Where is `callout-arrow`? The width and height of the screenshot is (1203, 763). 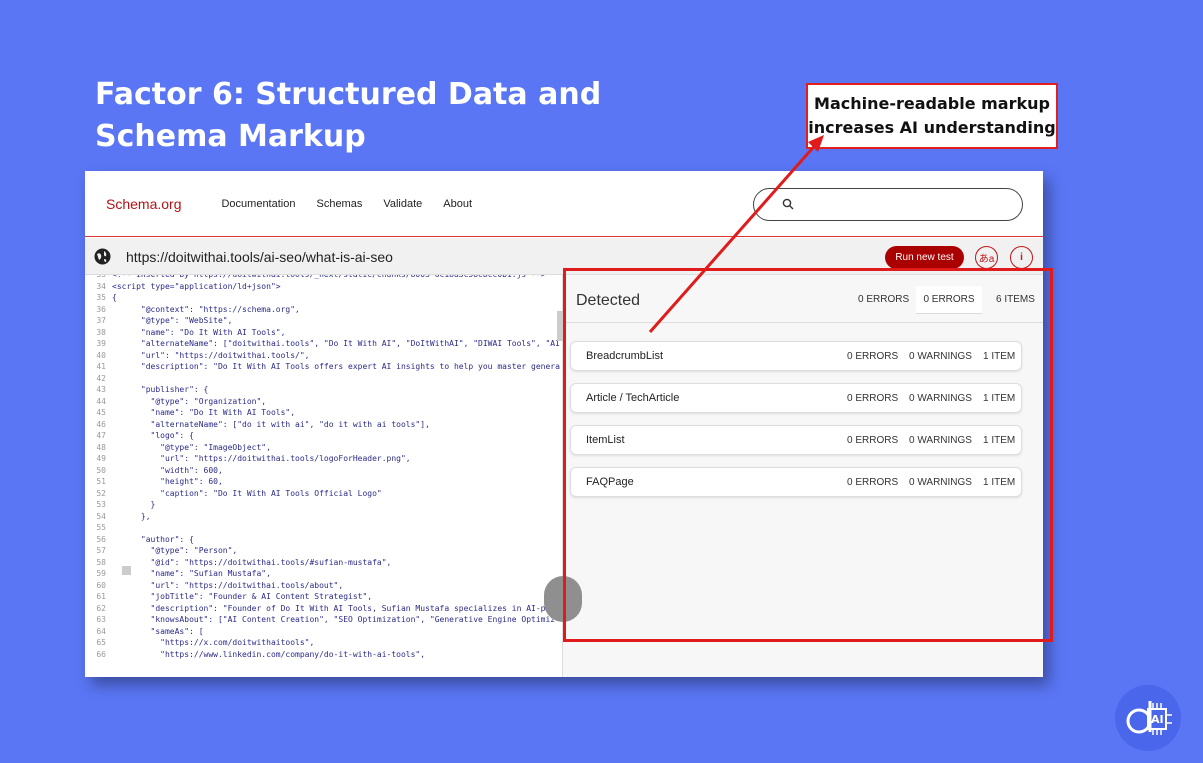
callout-arrow is located at coordinates (736, 234).